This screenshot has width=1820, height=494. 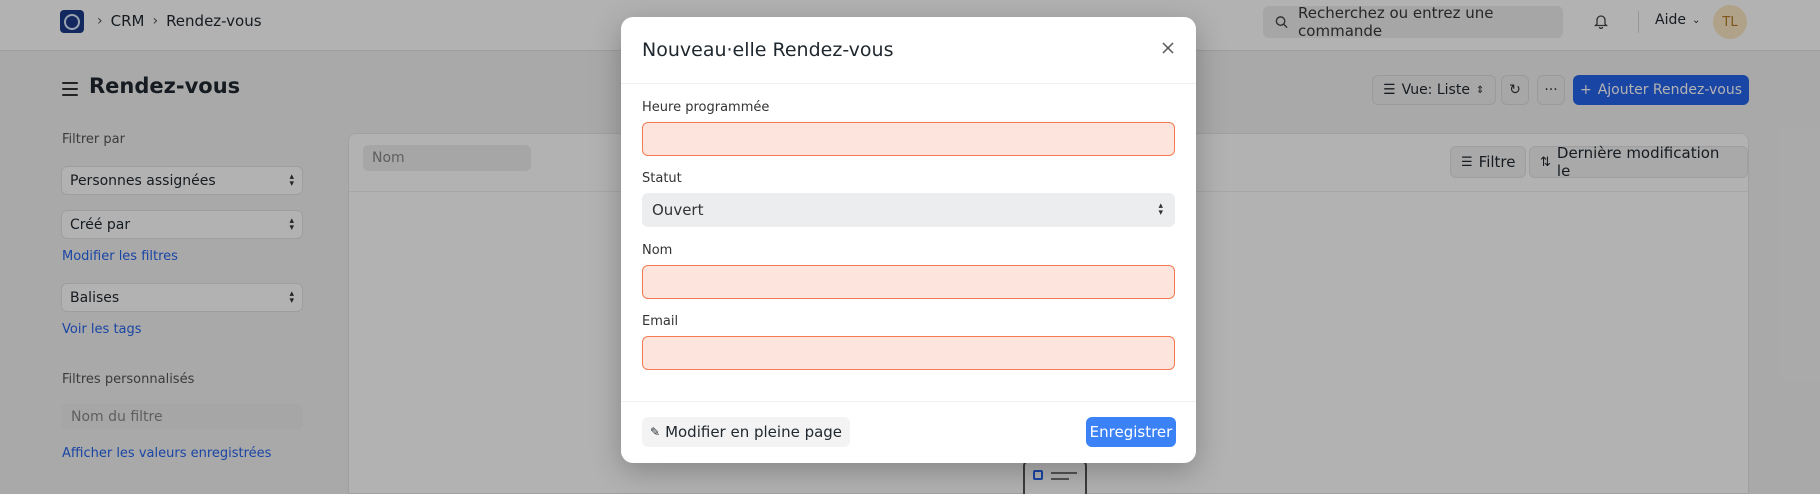 What do you see at coordinates (908, 210) in the screenshot?
I see `status-select: Ouvert ▴ ▾` at bounding box center [908, 210].